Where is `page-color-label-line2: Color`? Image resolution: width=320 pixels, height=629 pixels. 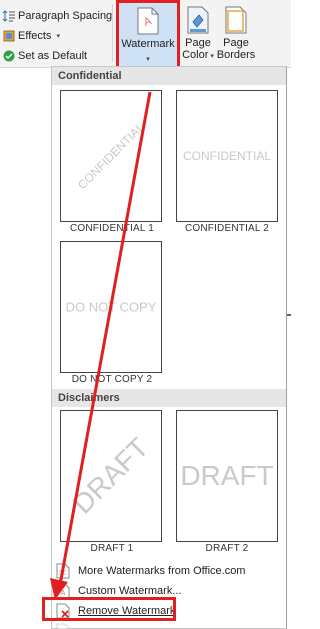
page-color-label-line2: Color is located at coordinates (195, 55).